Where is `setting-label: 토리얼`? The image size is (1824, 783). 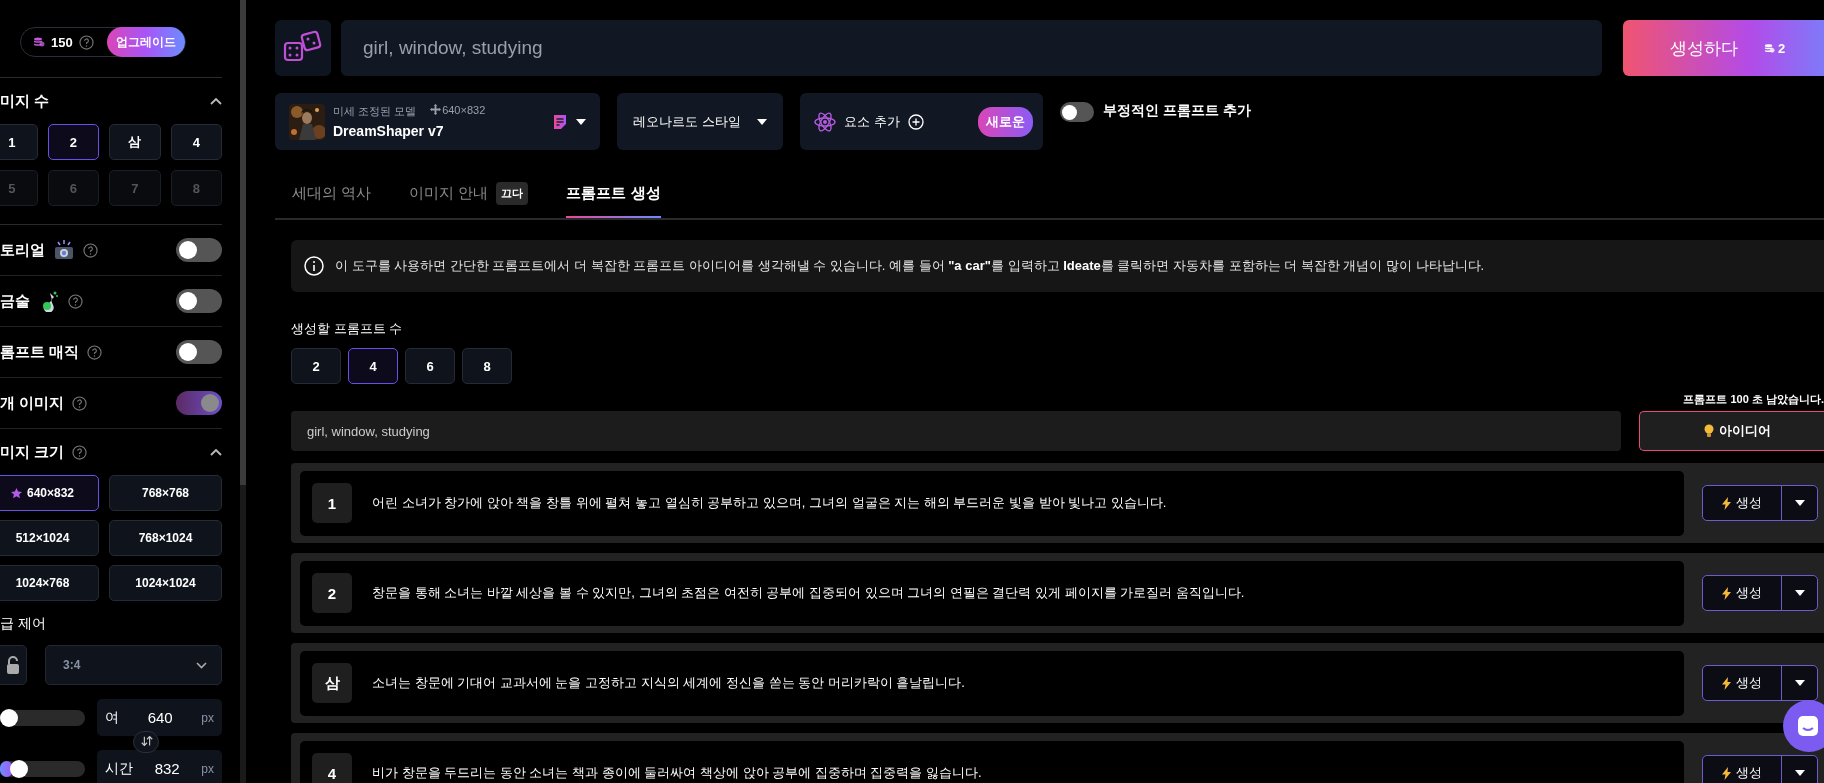 setting-label: 토리얼 is located at coordinates (22, 250).